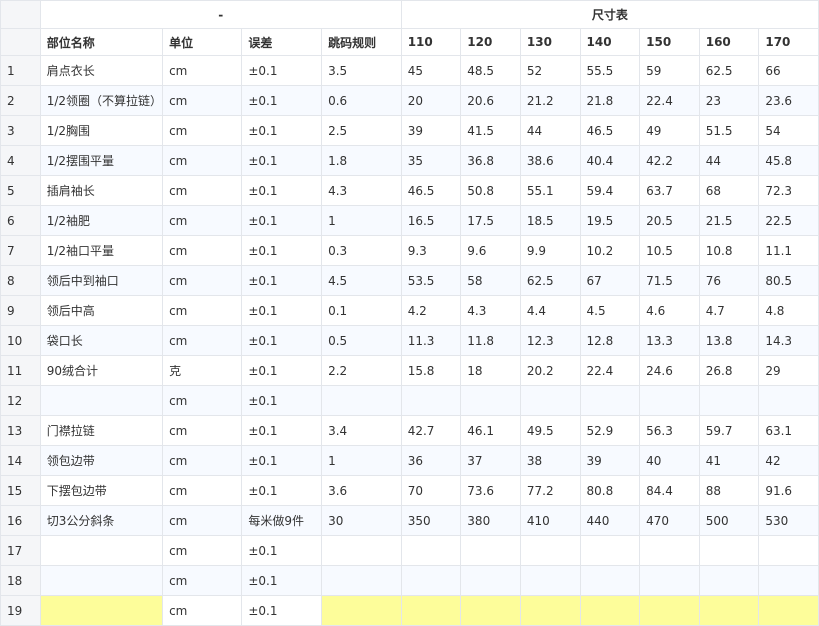 This screenshot has width=819, height=626. What do you see at coordinates (361, 42) in the screenshot?
I see `header-grade-rule: 跳码规则` at bounding box center [361, 42].